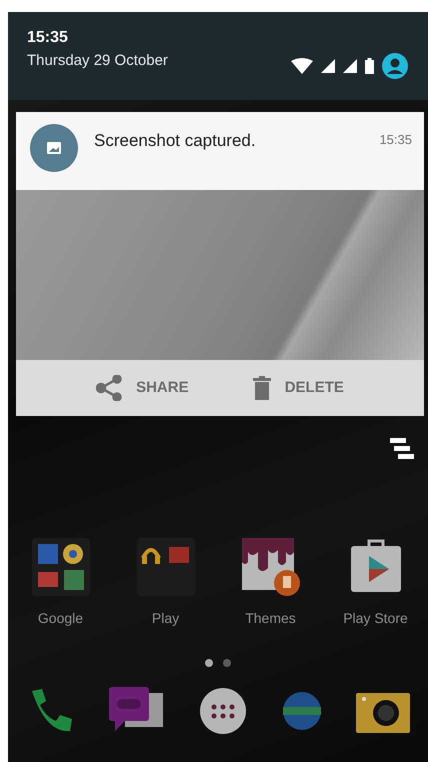 This screenshot has width=428, height=762. What do you see at coordinates (302, 711) in the screenshot?
I see `globe-icon` at bounding box center [302, 711].